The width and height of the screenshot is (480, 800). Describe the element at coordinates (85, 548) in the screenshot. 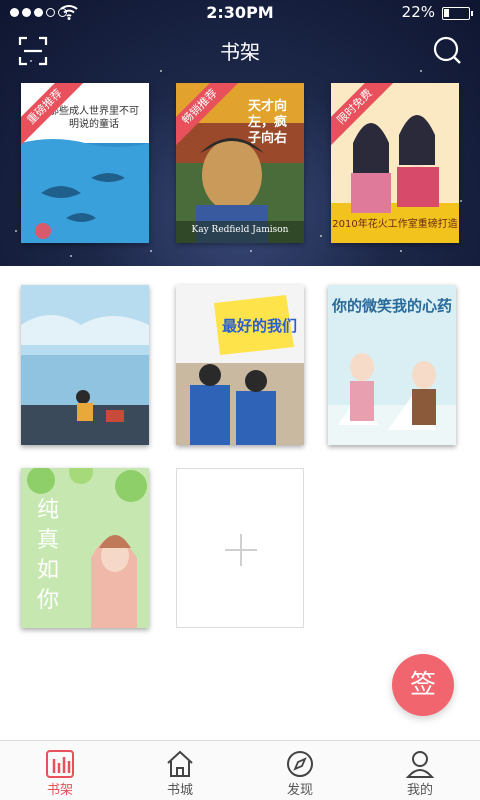

I see `book-cover-7: 纯真如你` at that location.